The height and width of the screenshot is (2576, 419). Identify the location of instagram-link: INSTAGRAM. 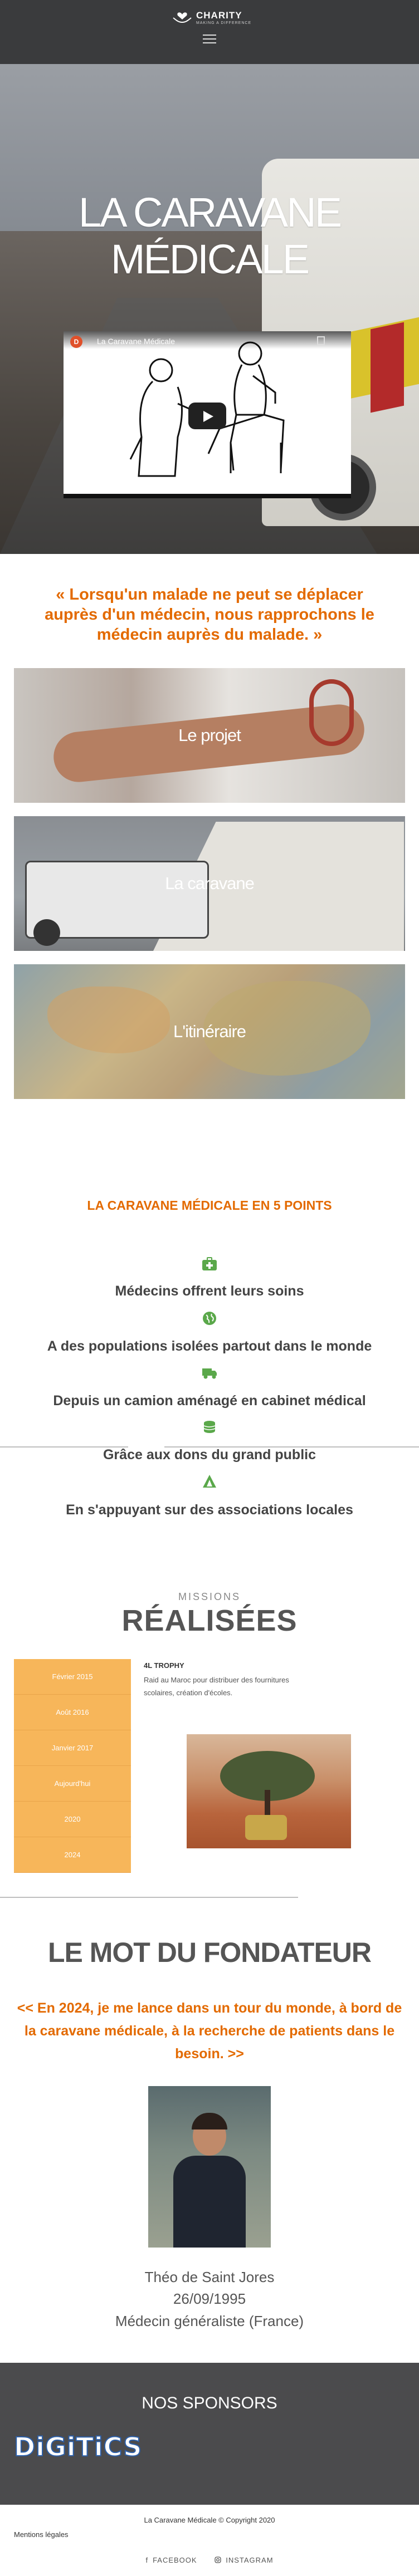
(244, 2560).